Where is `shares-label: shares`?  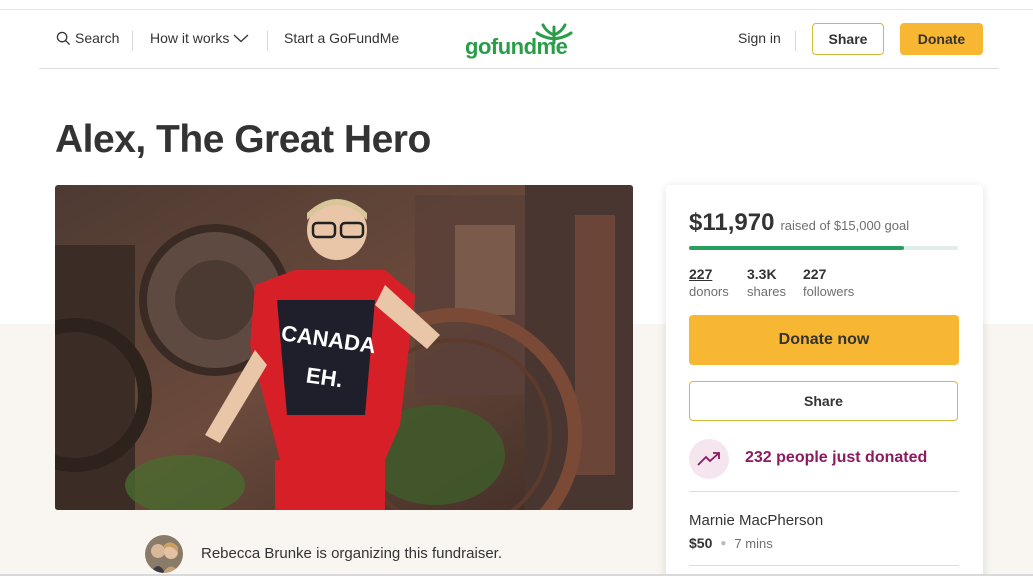
shares-label: shares is located at coordinates (767, 291).